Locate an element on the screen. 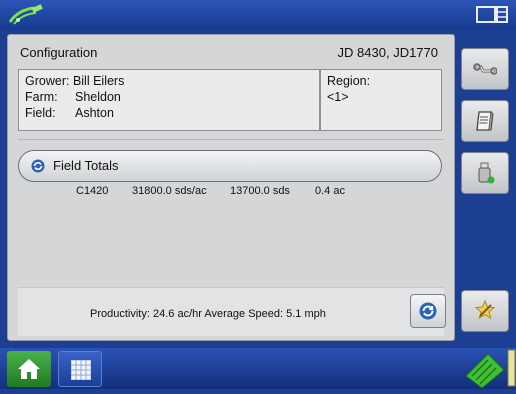 This screenshot has height=394, width=516. speed-value: 5.1 mph is located at coordinates (306, 314).